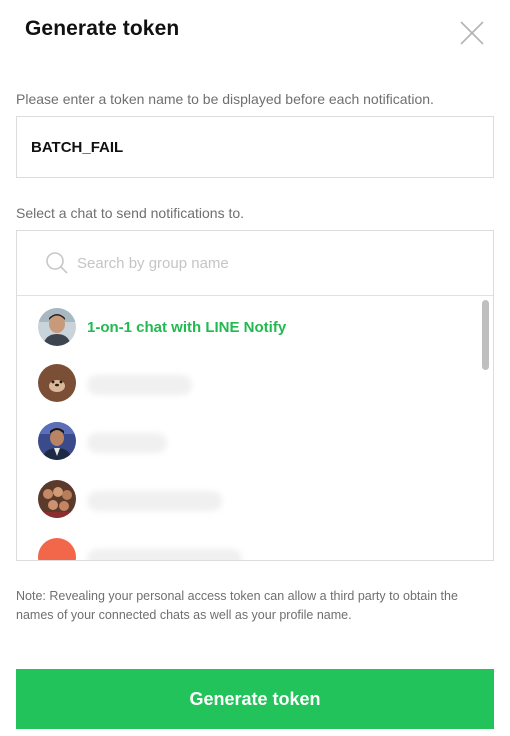  I want to click on token-name-input, so click(255, 147).